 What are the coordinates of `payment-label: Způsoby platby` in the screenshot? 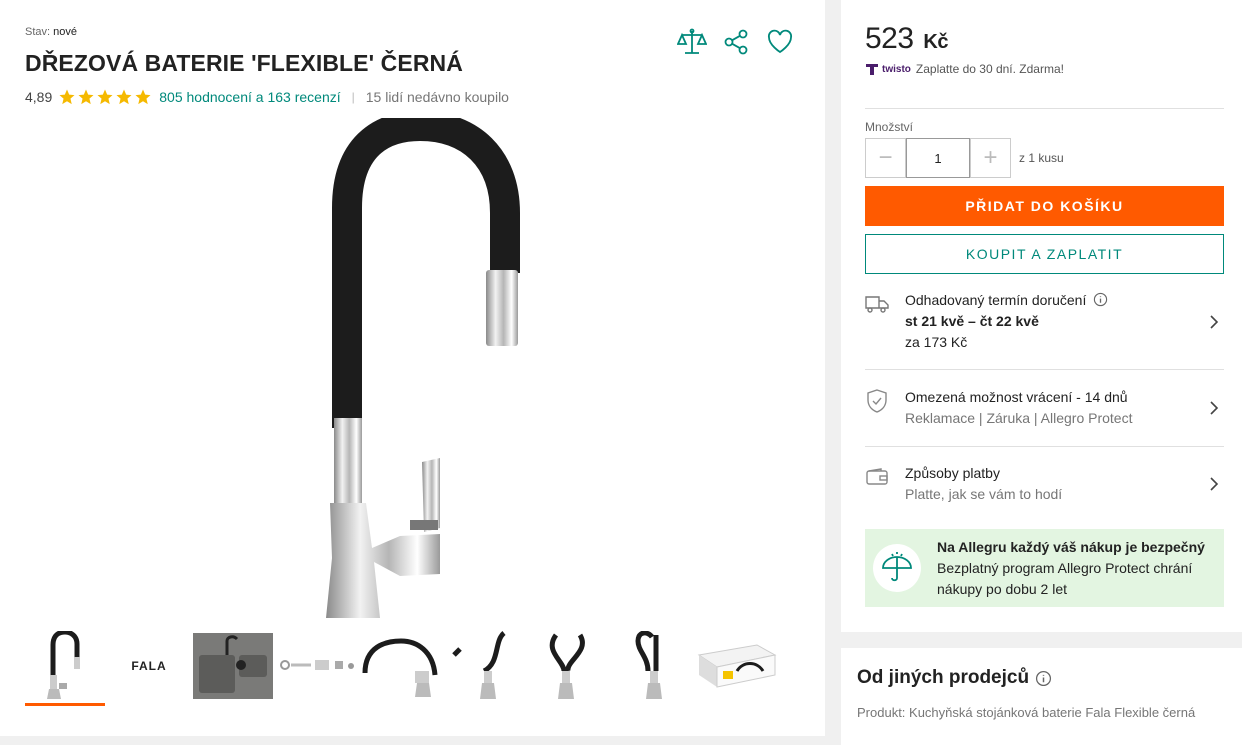 It's located at (952, 473).